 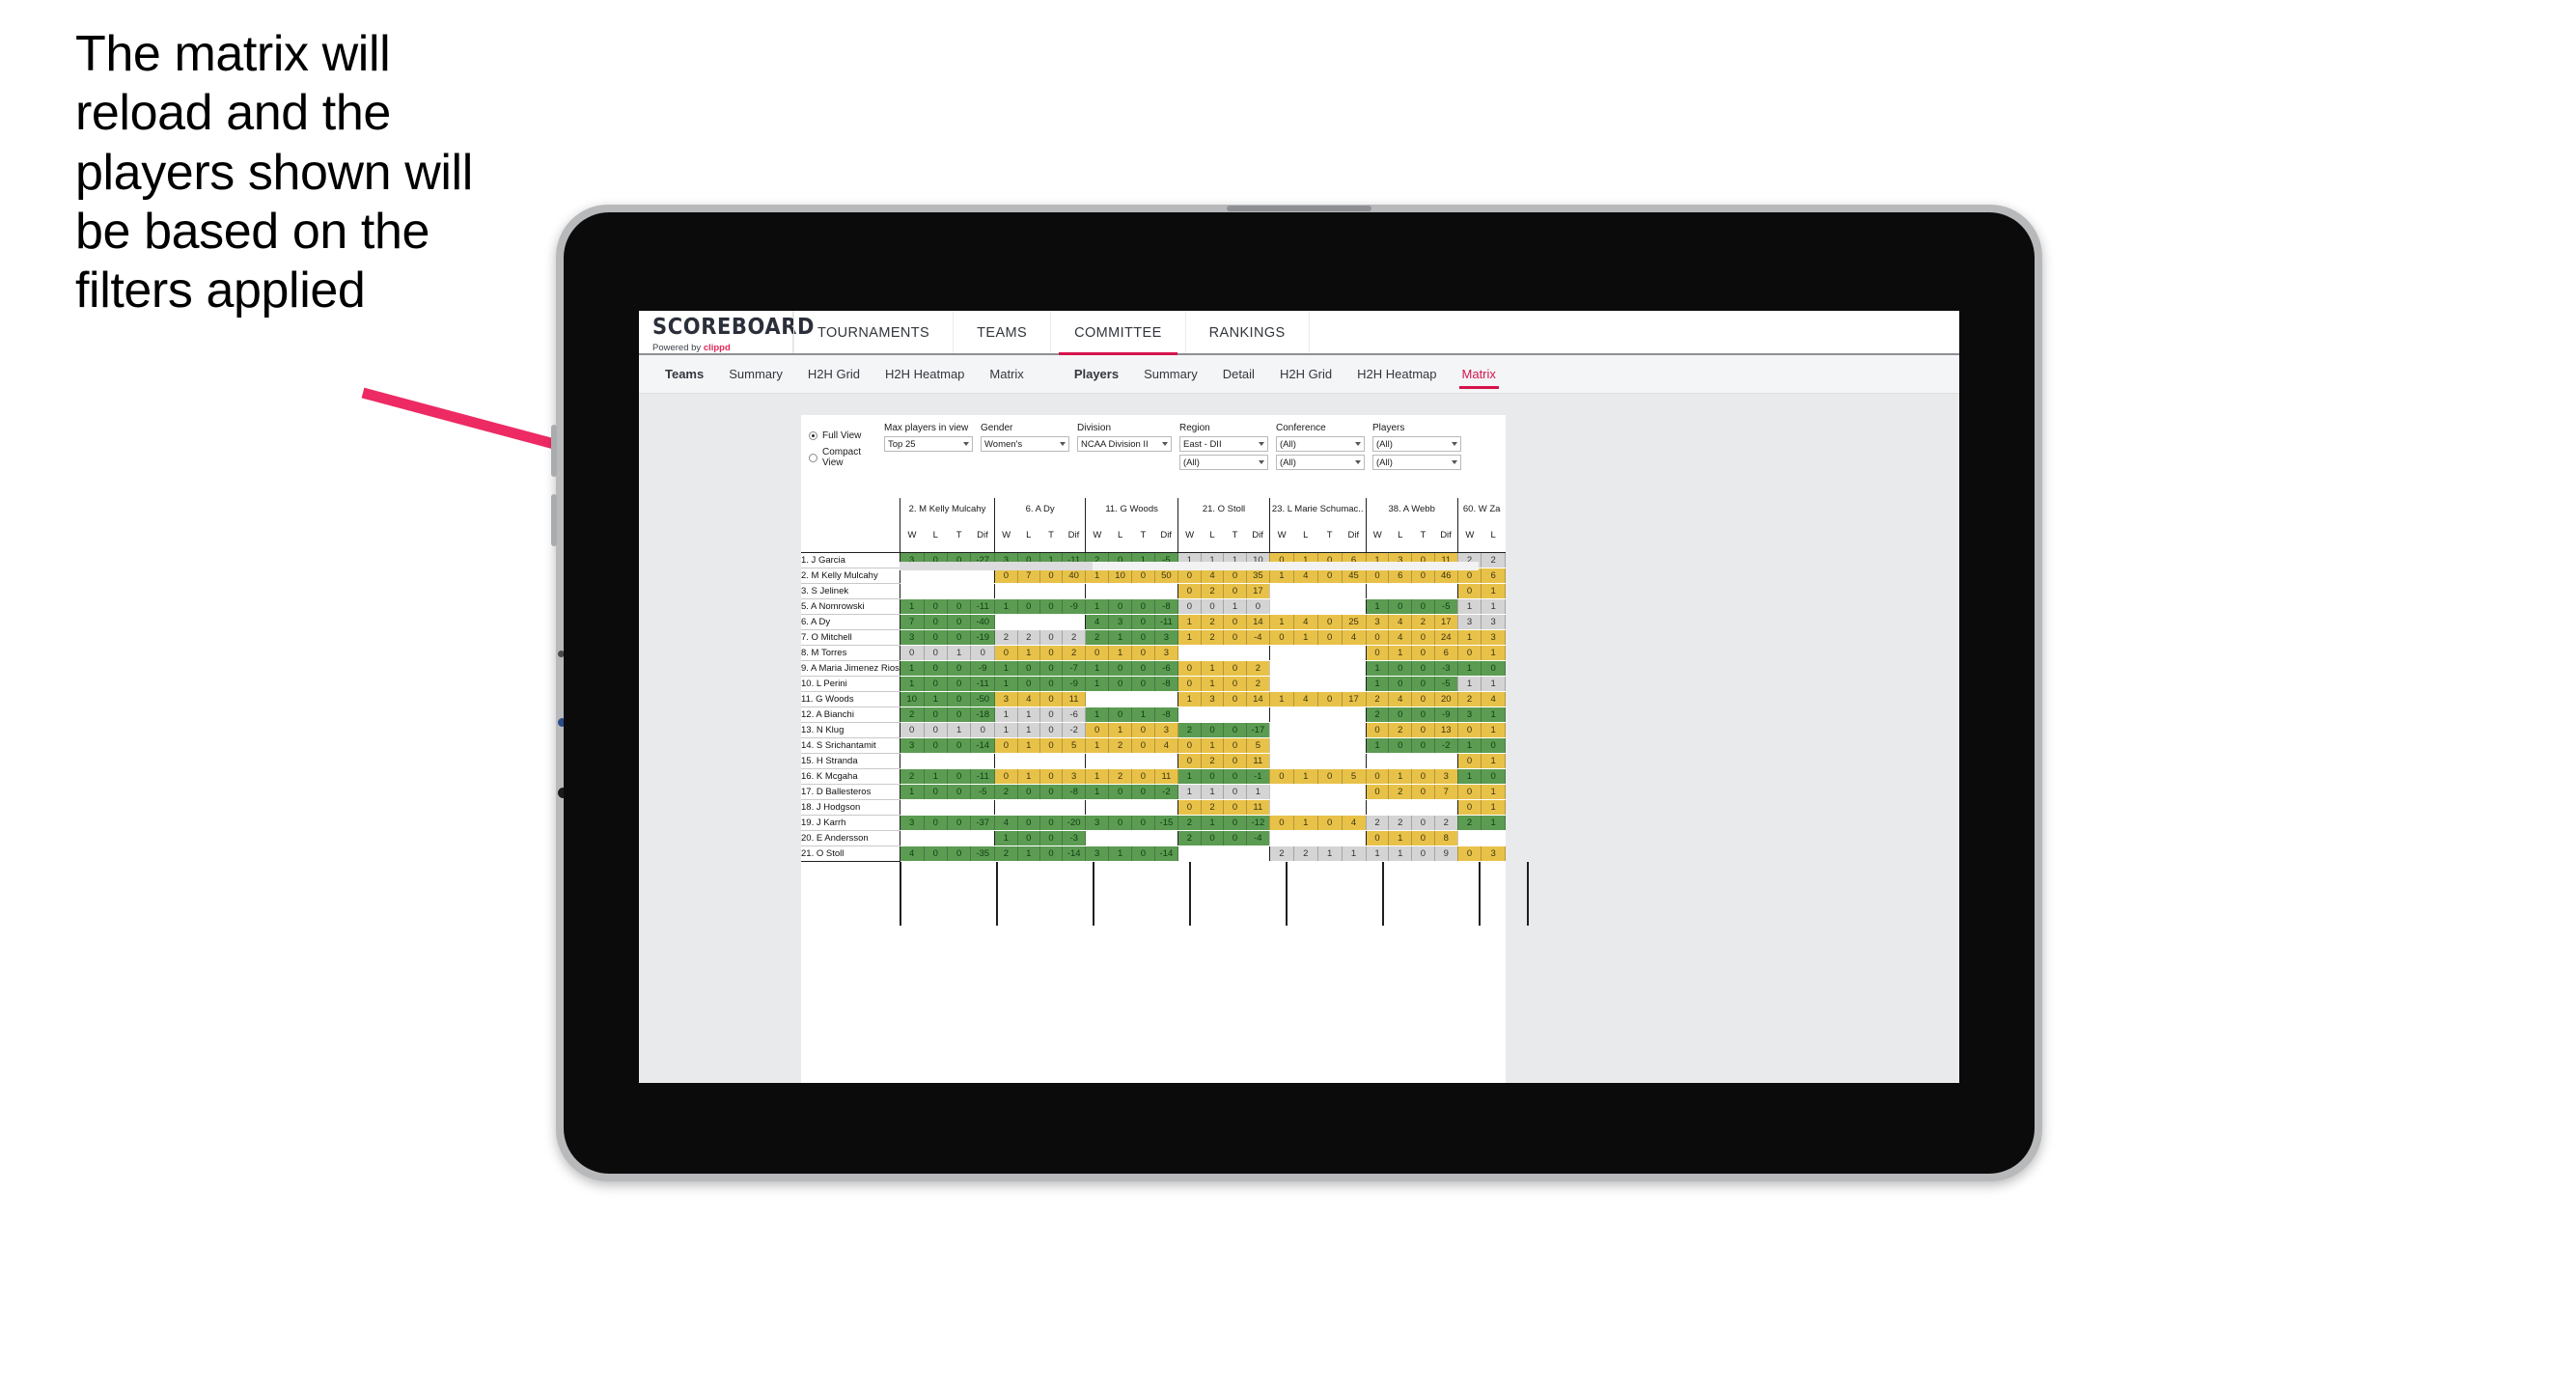 I want to click on matrix-cell: -50, so click(x=983, y=699).